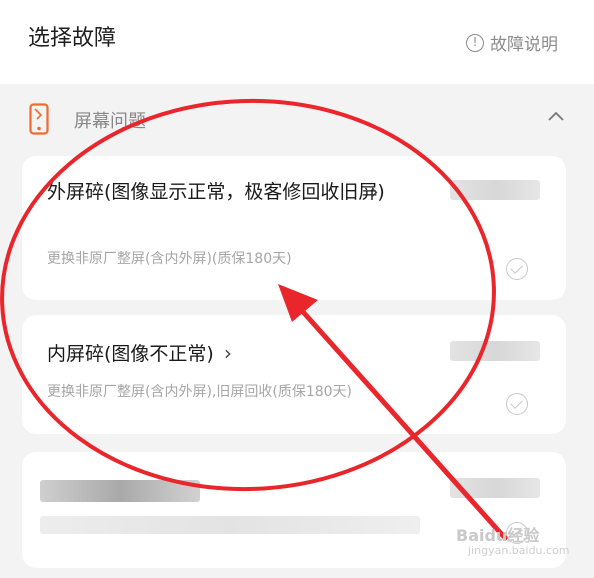 The width and height of the screenshot is (594, 578). What do you see at coordinates (475, 42) in the screenshot?
I see `info-icon: !` at bounding box center [475, 42].